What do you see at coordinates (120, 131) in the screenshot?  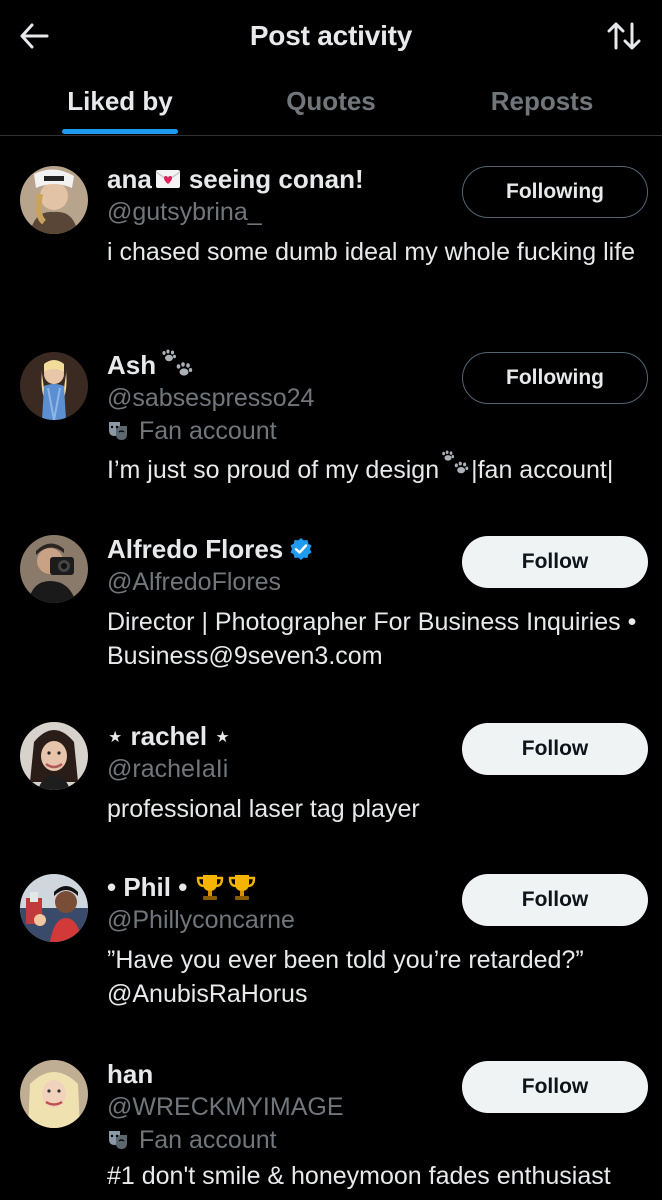 I see `active-tab-indicator` at bounding box center [120, 131].